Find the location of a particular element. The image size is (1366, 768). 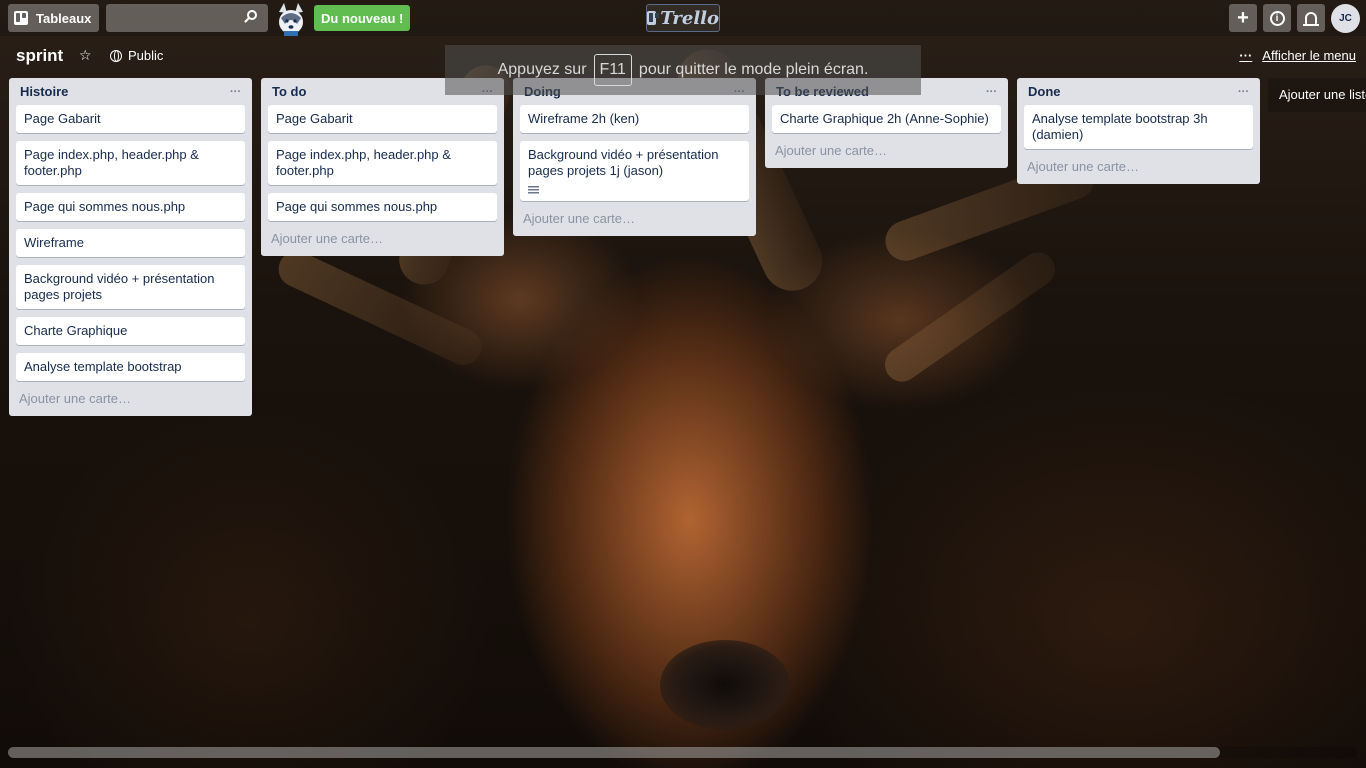

trello-logo-text: Trello is located at coordinates (689, 18).